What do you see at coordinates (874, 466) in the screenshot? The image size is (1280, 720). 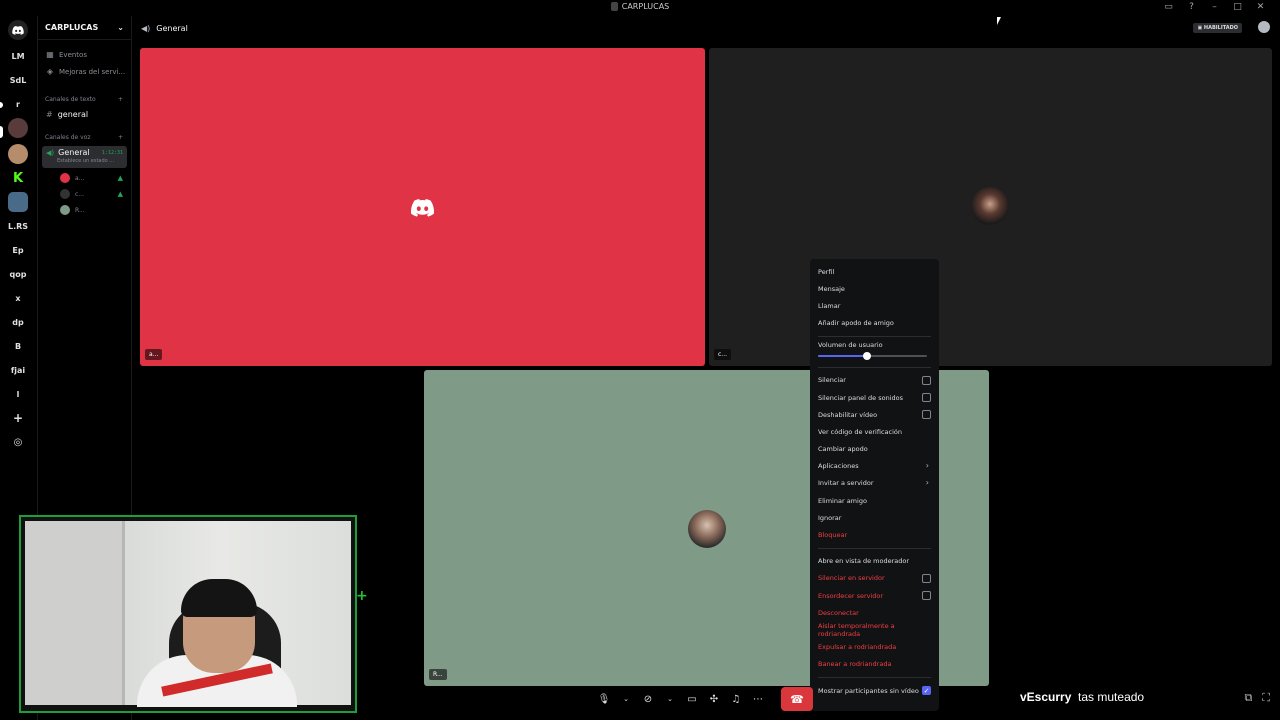 I see `menu-apps: Aplicaciones ›` at bounding box center [874, 466].